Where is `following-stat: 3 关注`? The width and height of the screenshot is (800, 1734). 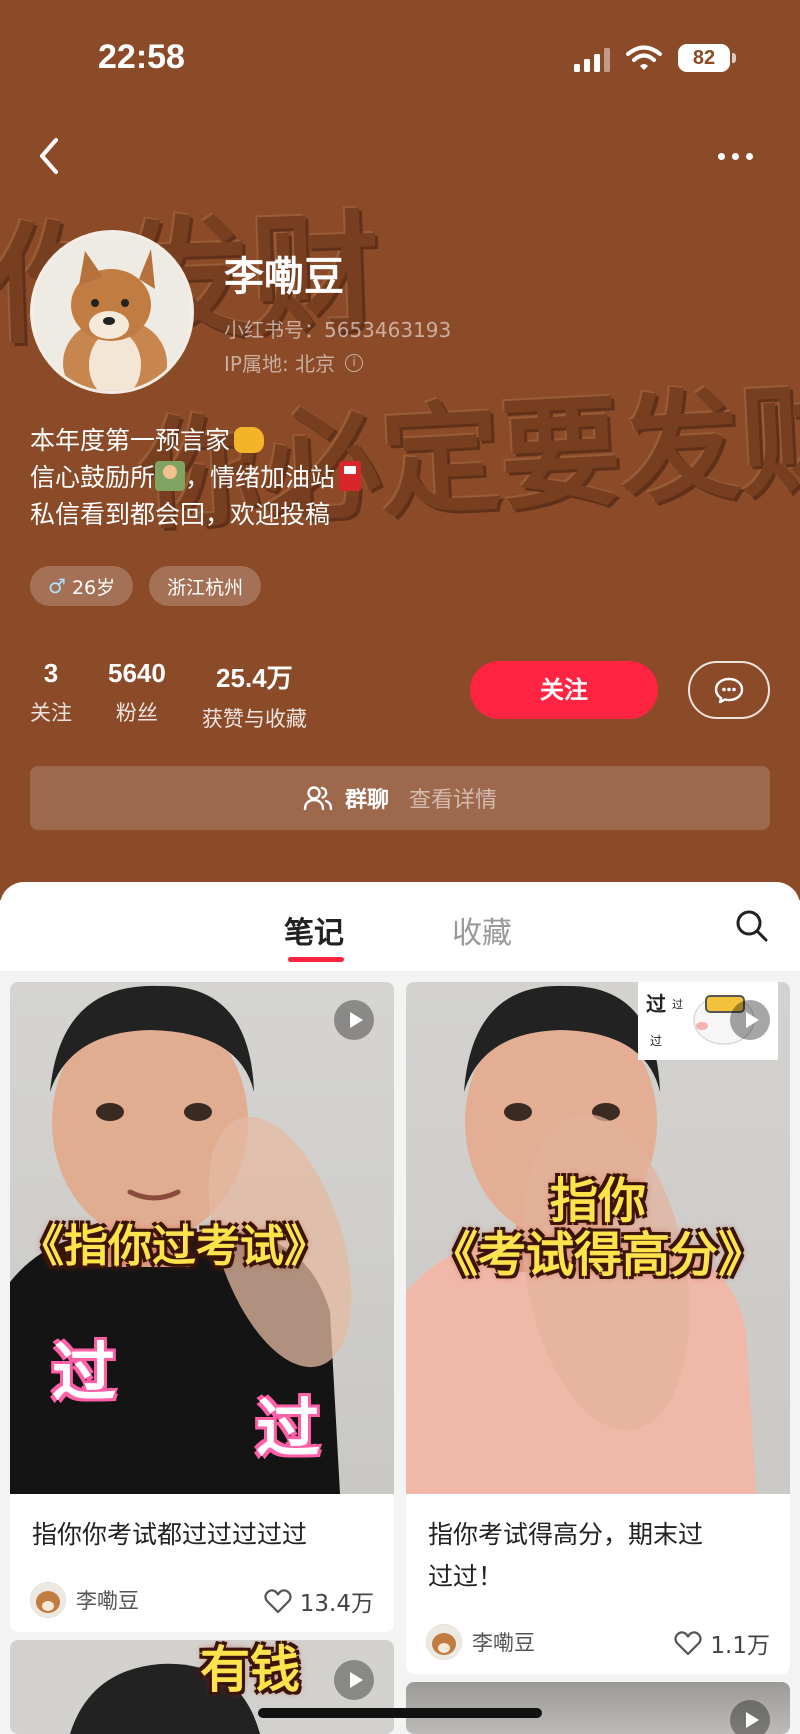
following-stat: 3 关注 is located at coordinates (51, 695).